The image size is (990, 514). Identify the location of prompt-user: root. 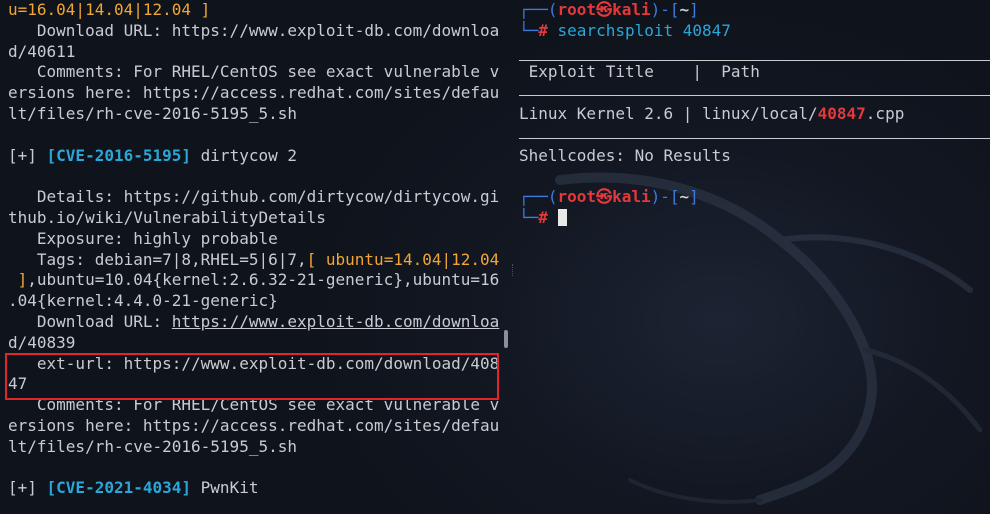
(577, 9).